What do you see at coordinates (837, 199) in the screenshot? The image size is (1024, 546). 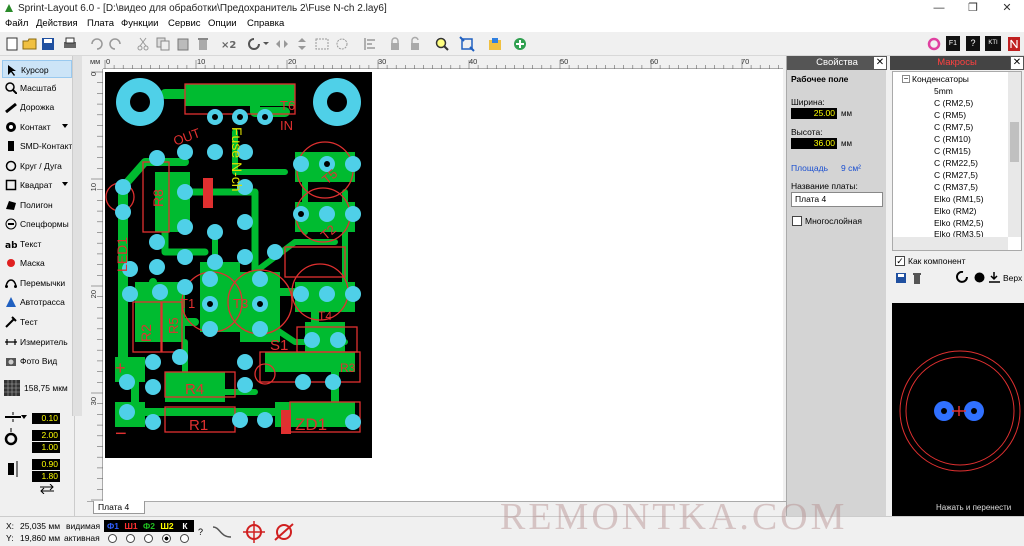 I see `board-name-field: Плата 4` at bounding box center [837, 199].